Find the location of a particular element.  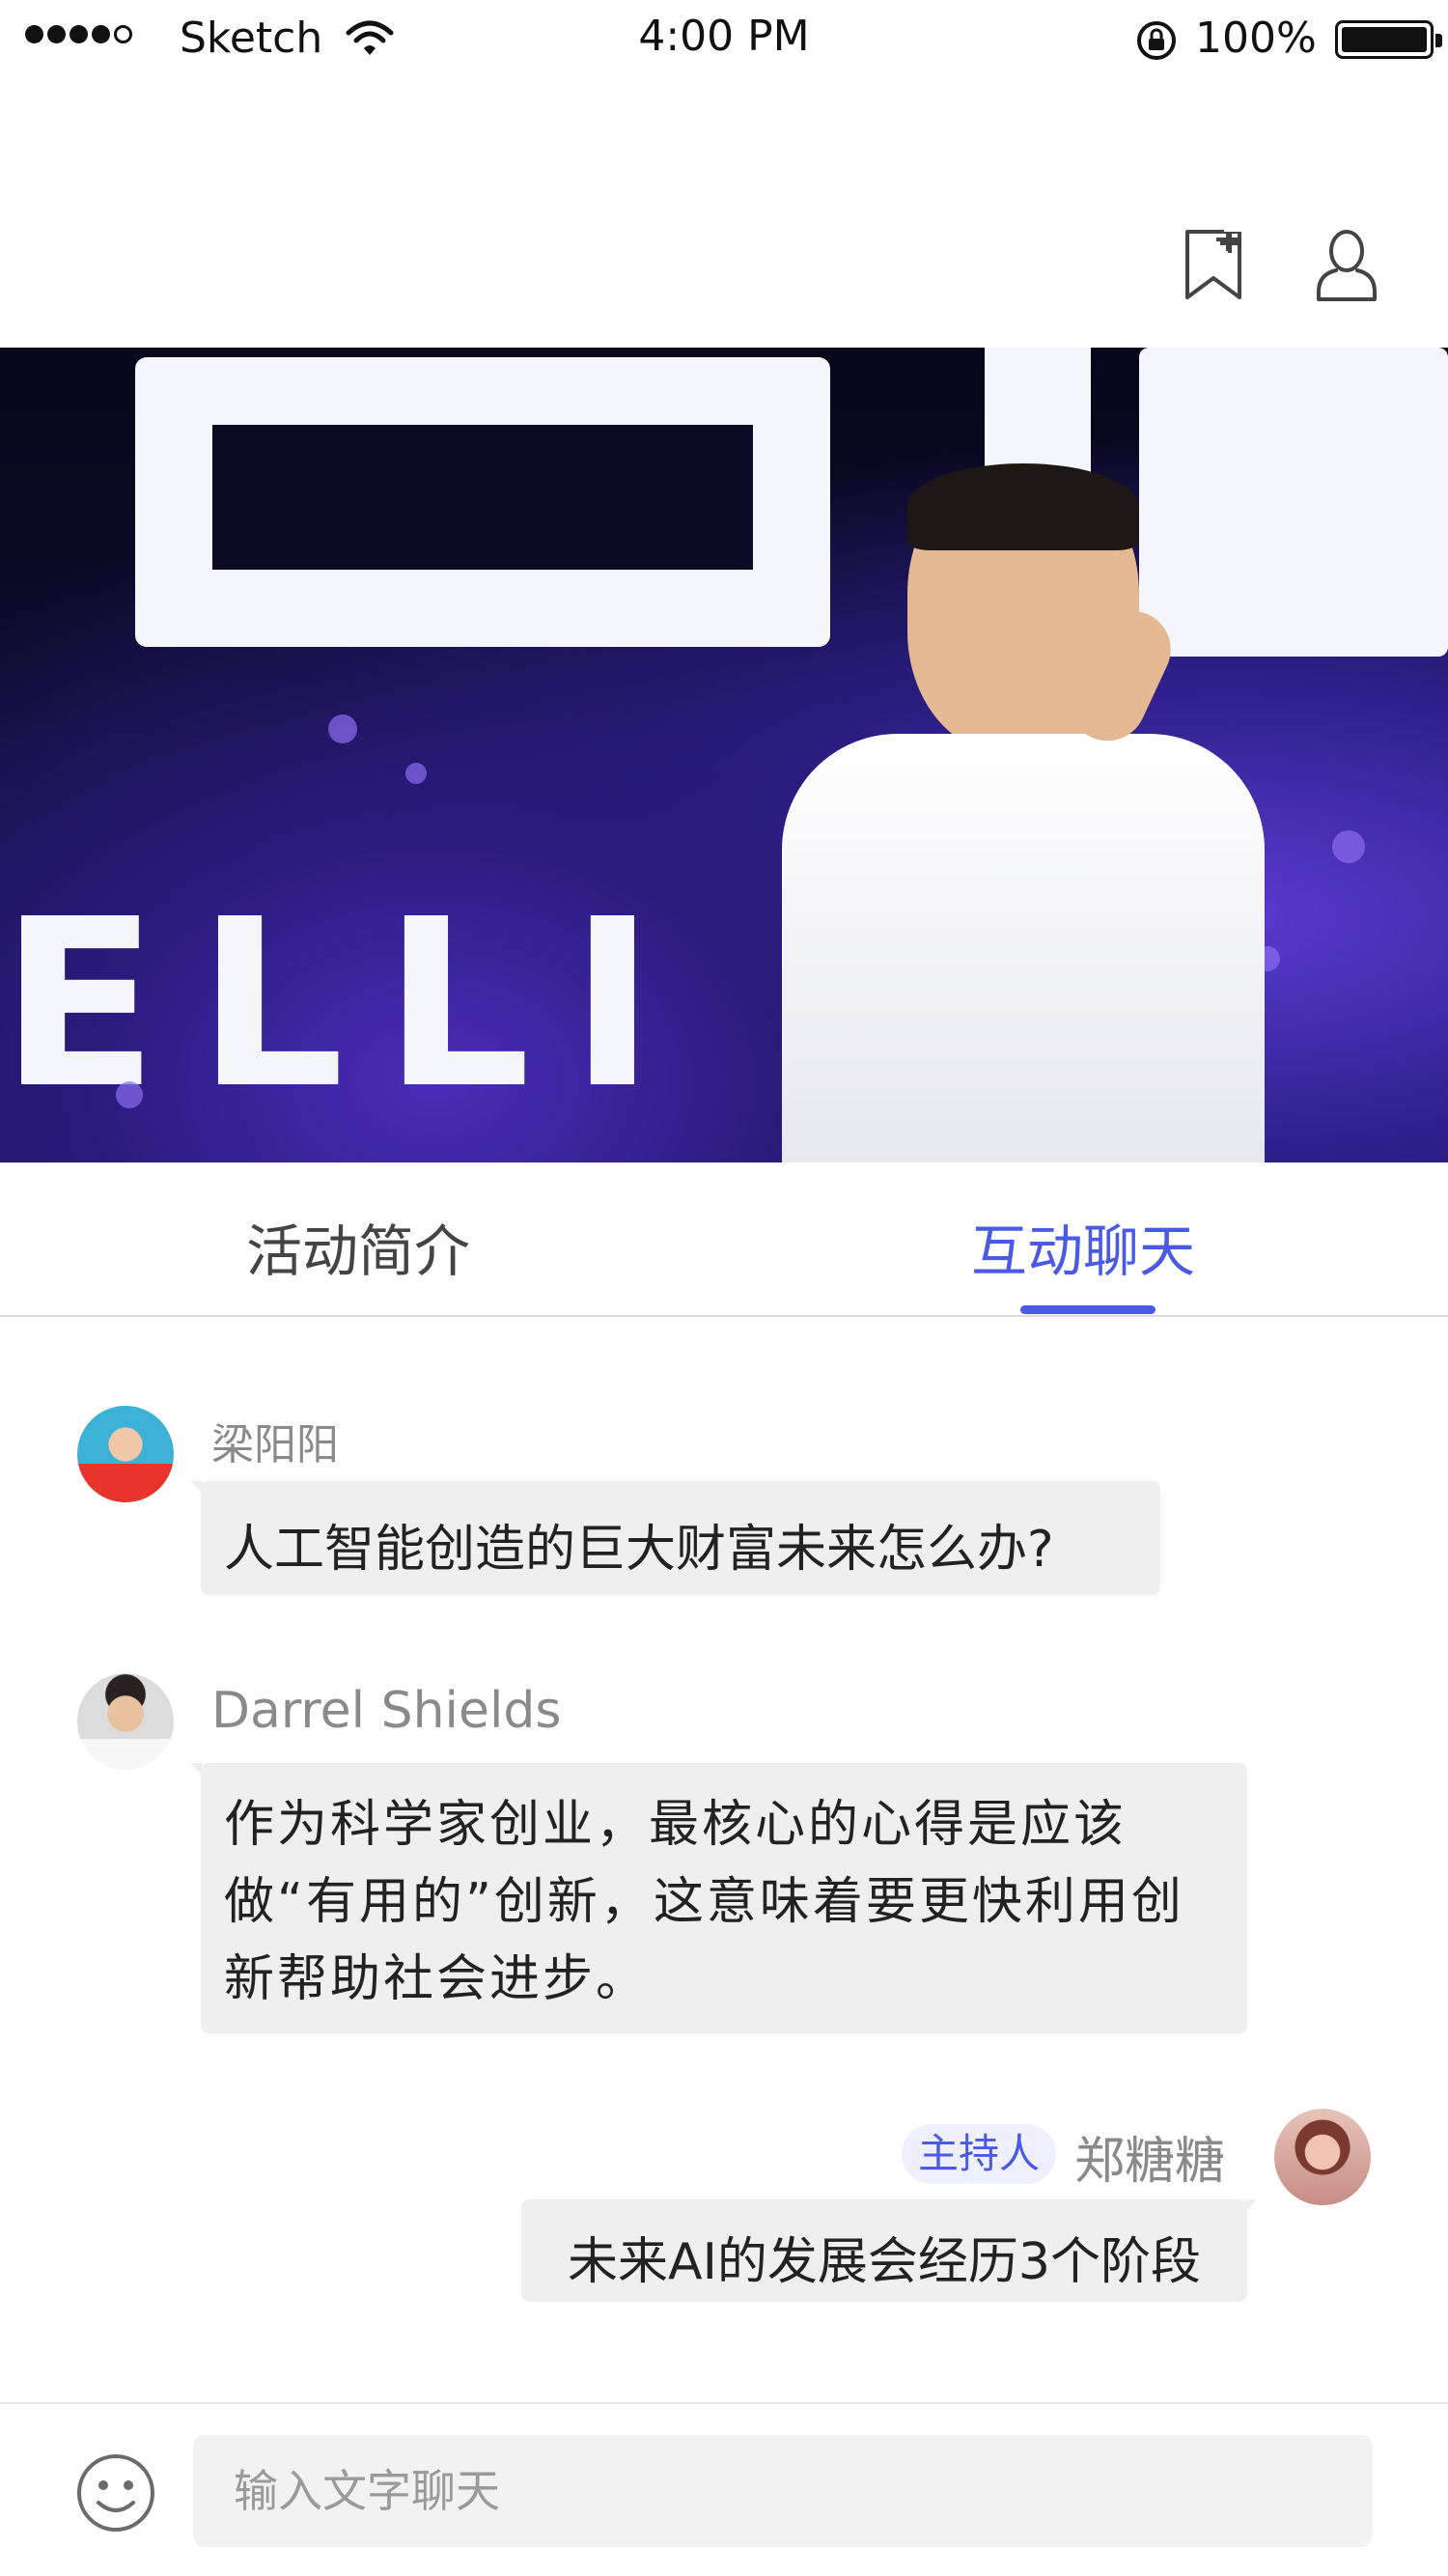

active-tab-indicator is located at coordinates (1088, 1310).